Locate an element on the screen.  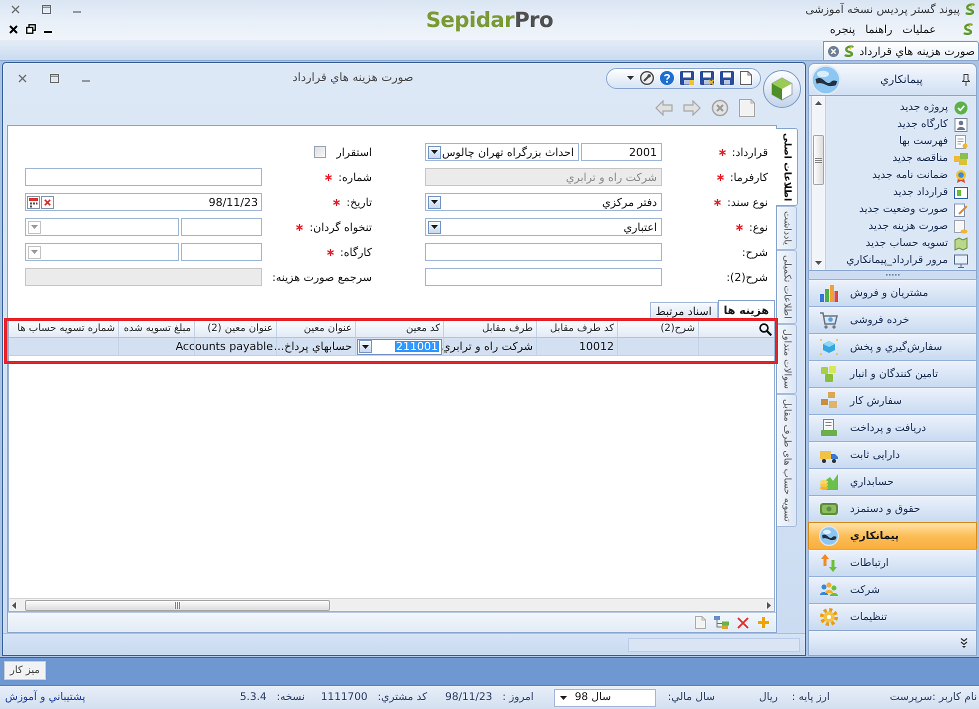
swirl-logo-icon is located at coordinates (970, 9).